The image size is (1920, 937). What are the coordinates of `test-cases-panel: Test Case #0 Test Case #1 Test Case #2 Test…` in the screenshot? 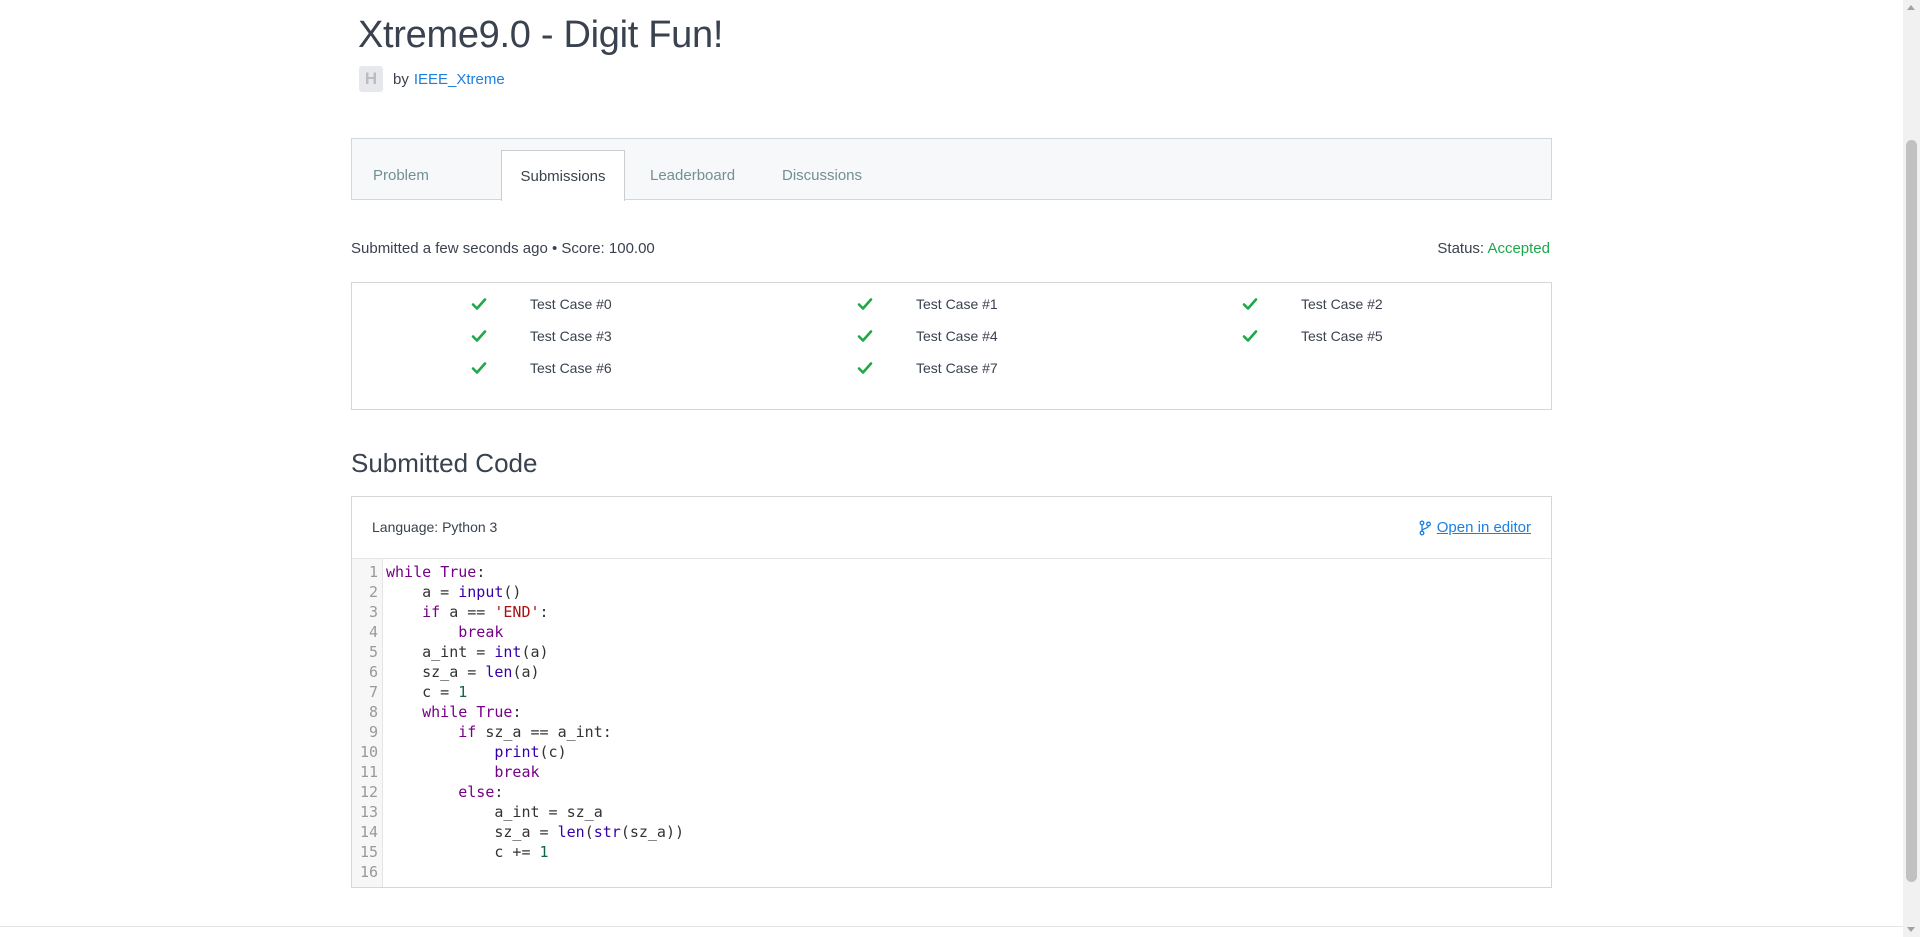 It's located at (951, 346).